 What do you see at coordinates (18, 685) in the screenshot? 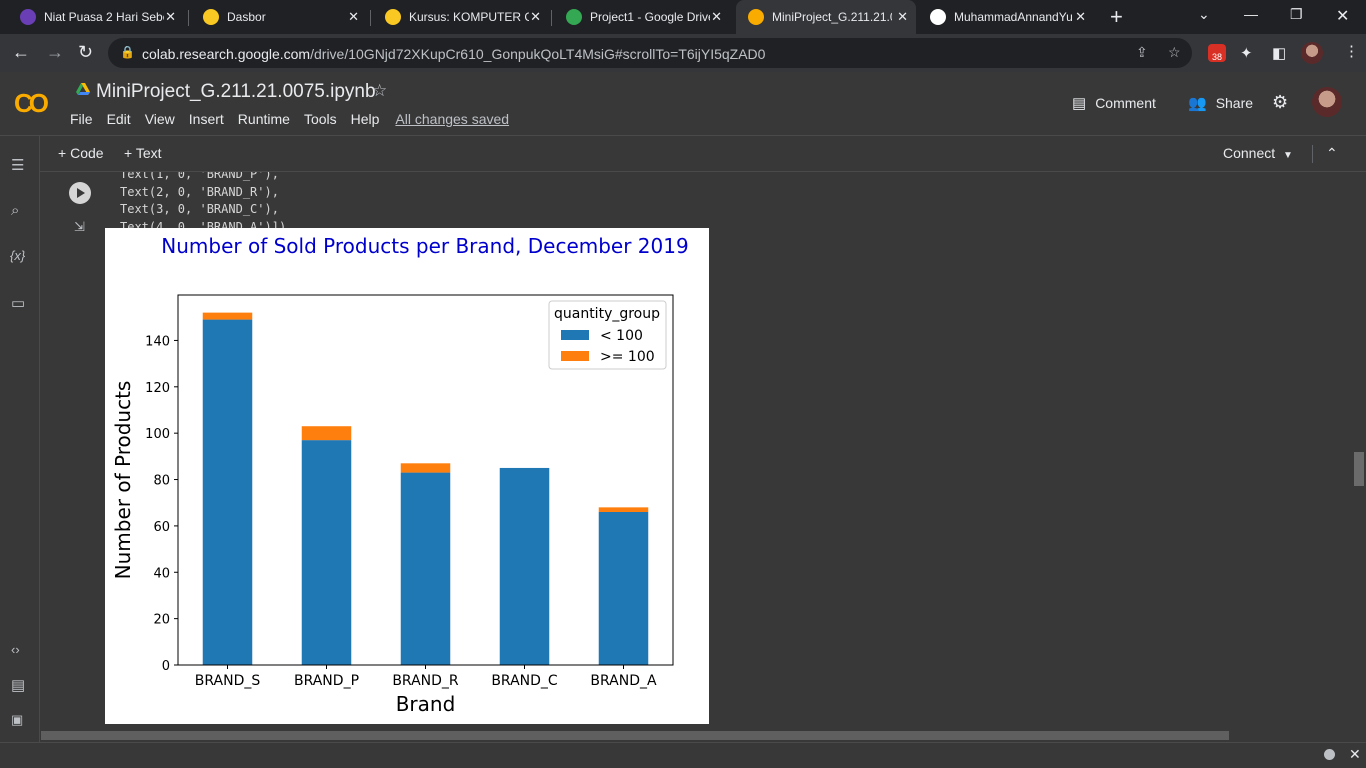
I see `command-palette-icon: ▤` at bounding box center [18, 685].